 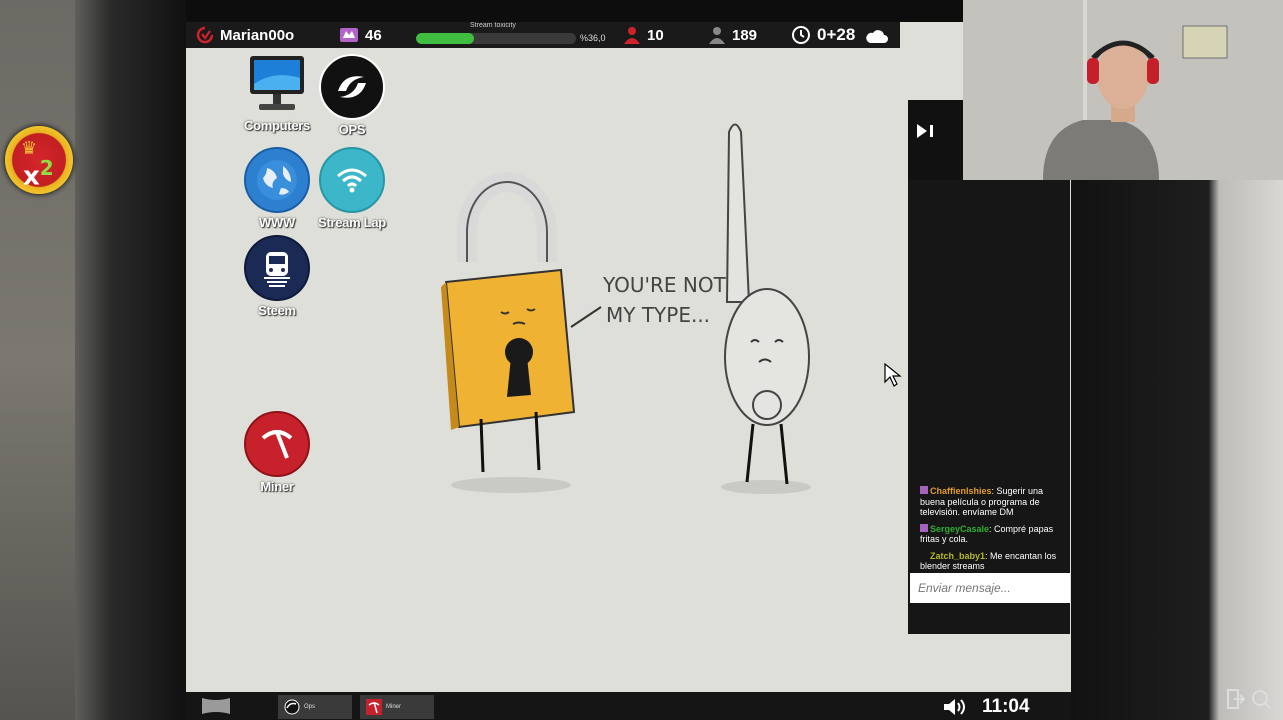 I want to click on volume-icon, so click(x=955, y=707).